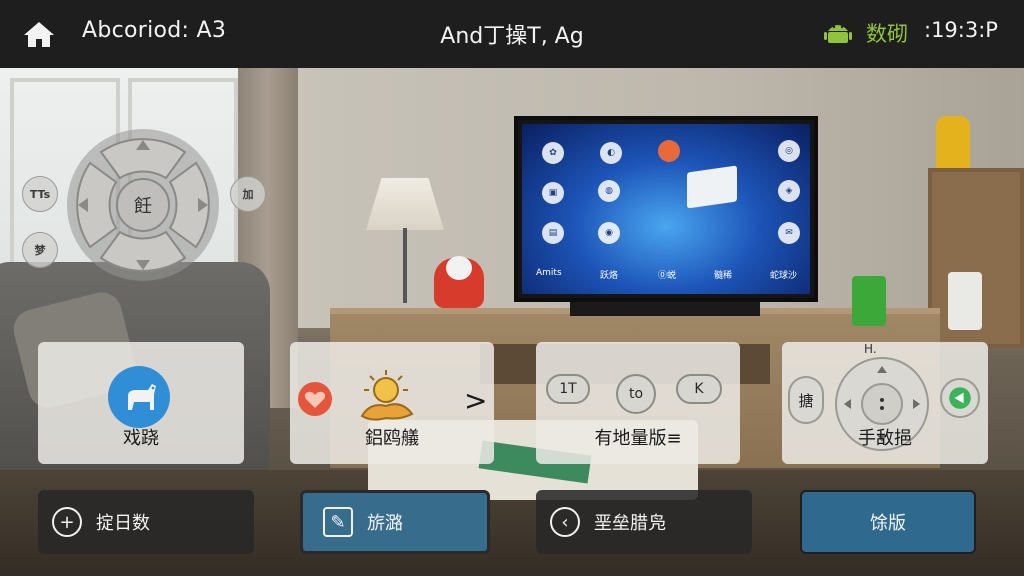  I want to click on card-label: 有地量版≡, so click(638, 438).